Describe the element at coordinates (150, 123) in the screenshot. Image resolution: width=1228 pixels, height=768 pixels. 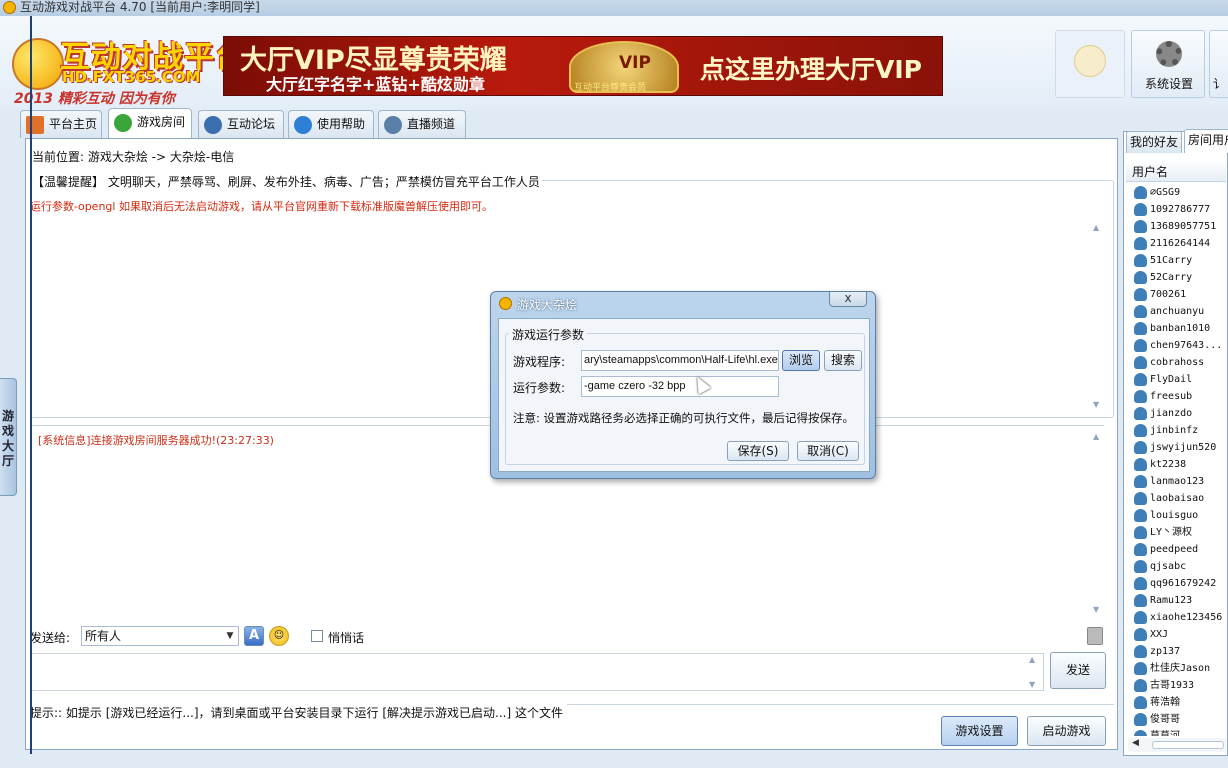
I see `tab-game-room: 游戏房间` at that location.